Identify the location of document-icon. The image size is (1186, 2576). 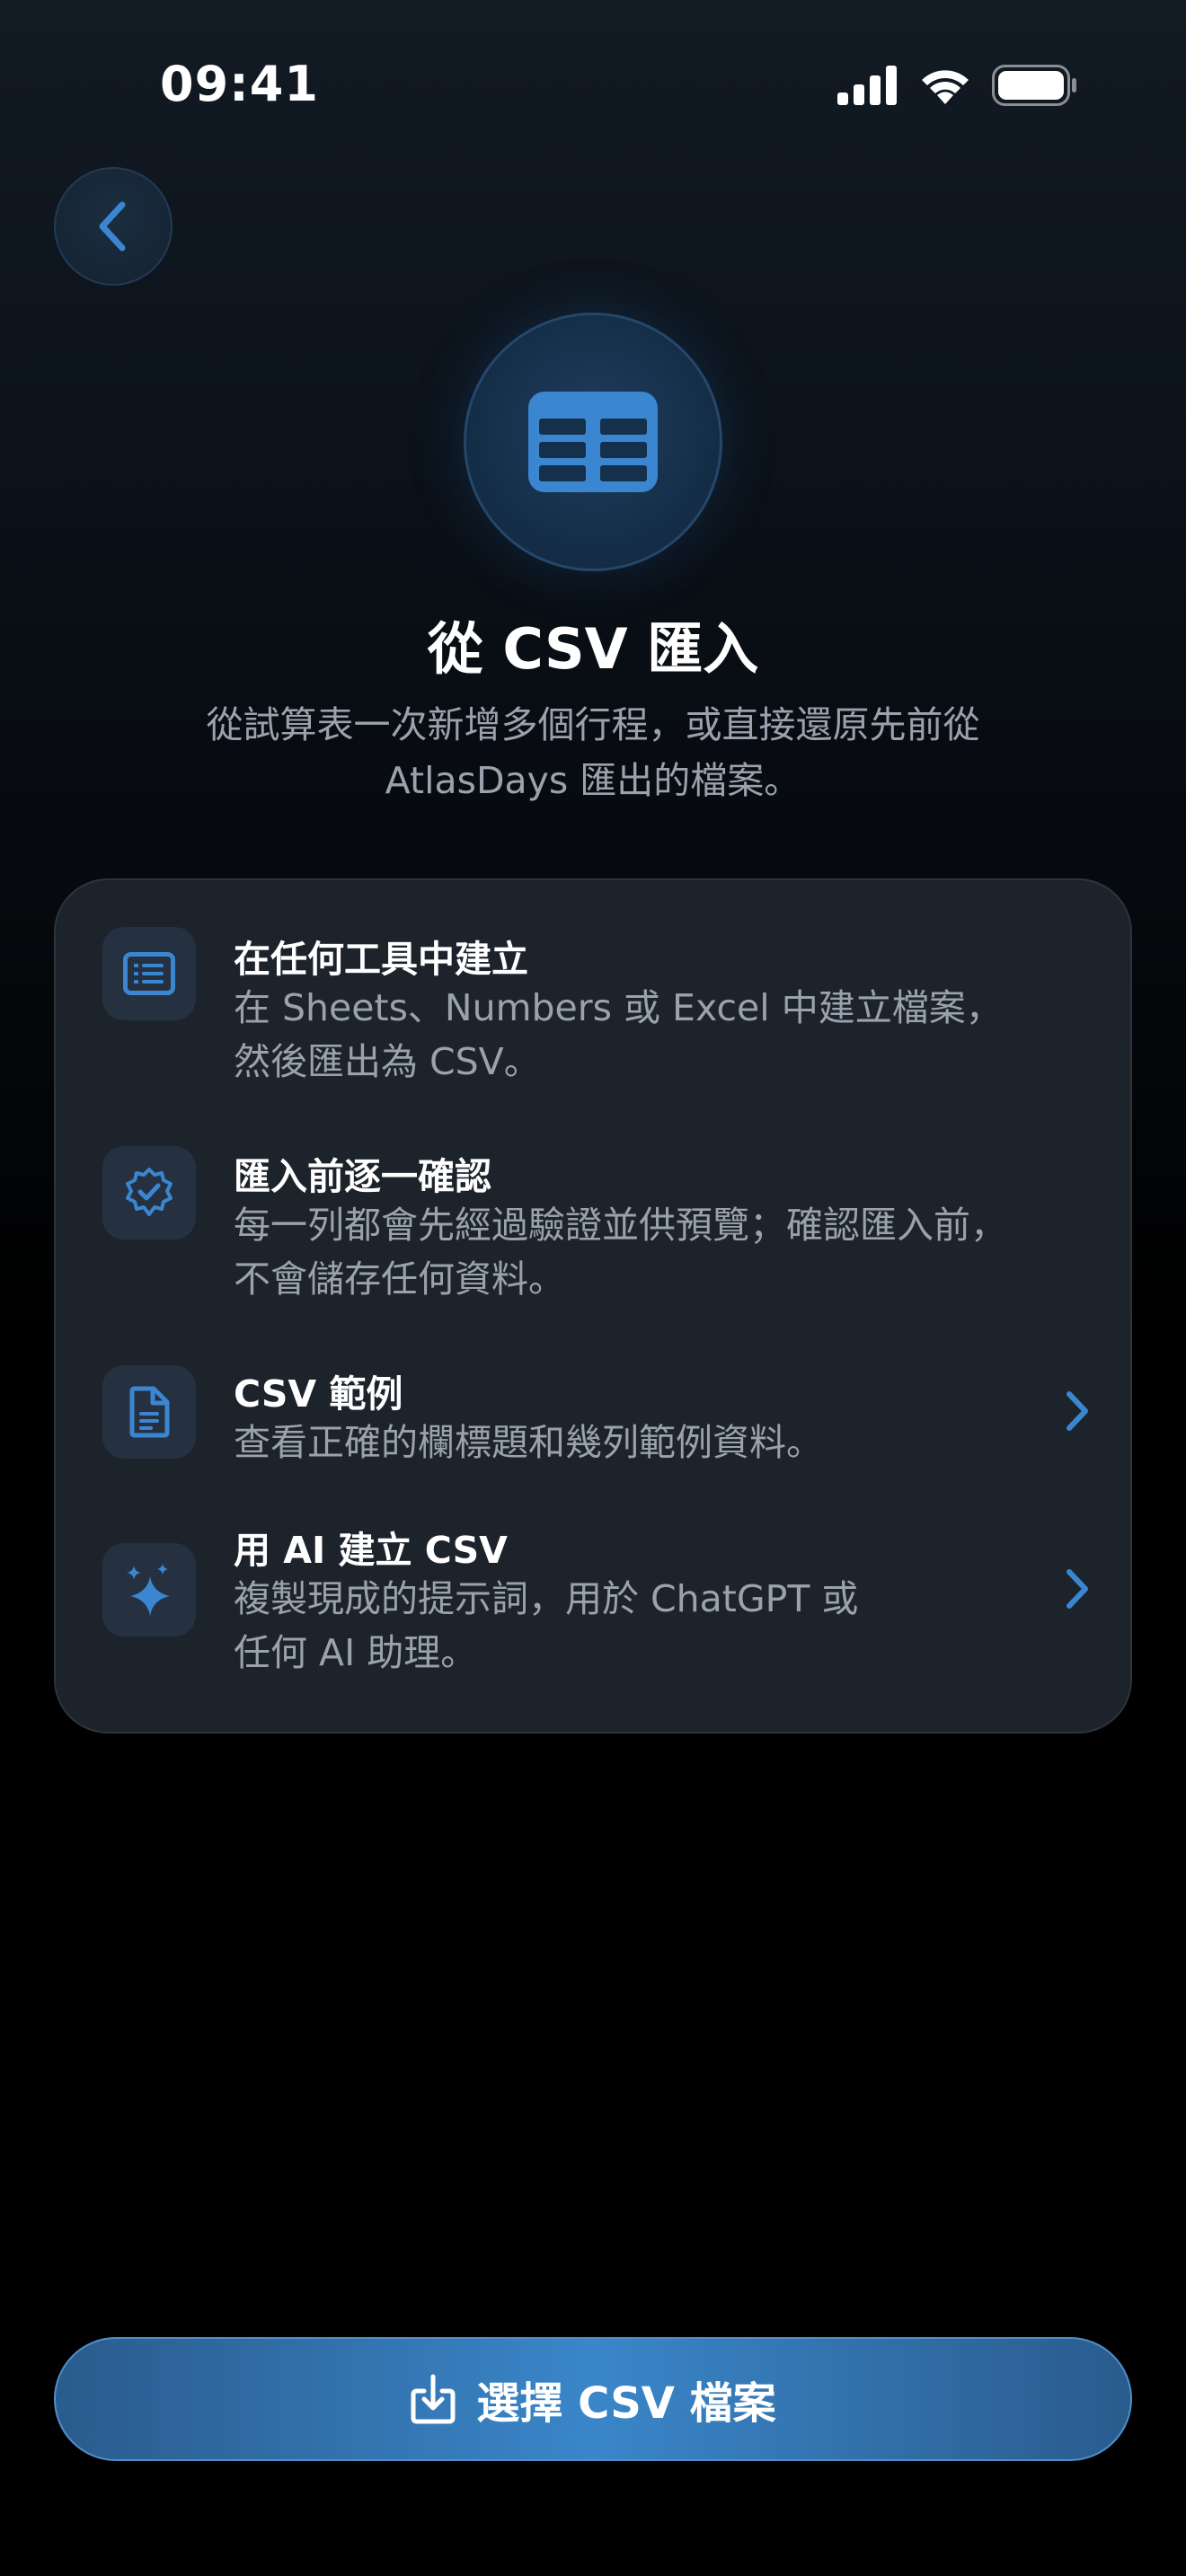
(149, 1412).